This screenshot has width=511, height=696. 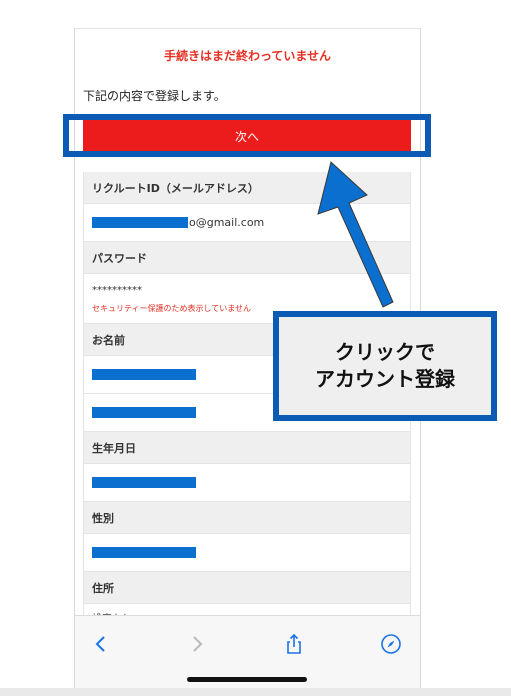 I want to click on share-icon, so click(x=294, y=644).